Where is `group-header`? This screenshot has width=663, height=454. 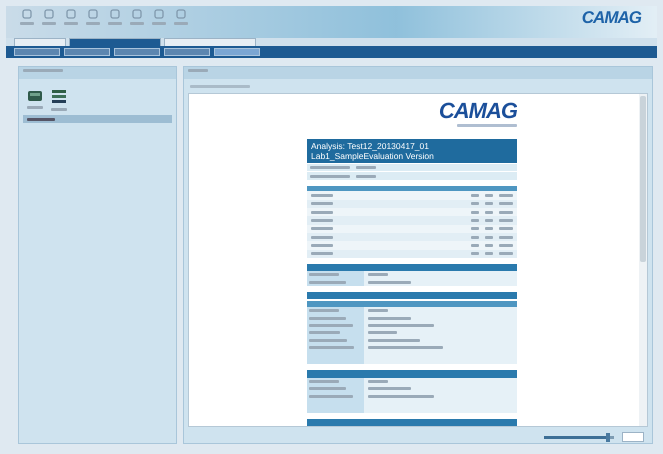 group-header is located at coordinates (97, 119).